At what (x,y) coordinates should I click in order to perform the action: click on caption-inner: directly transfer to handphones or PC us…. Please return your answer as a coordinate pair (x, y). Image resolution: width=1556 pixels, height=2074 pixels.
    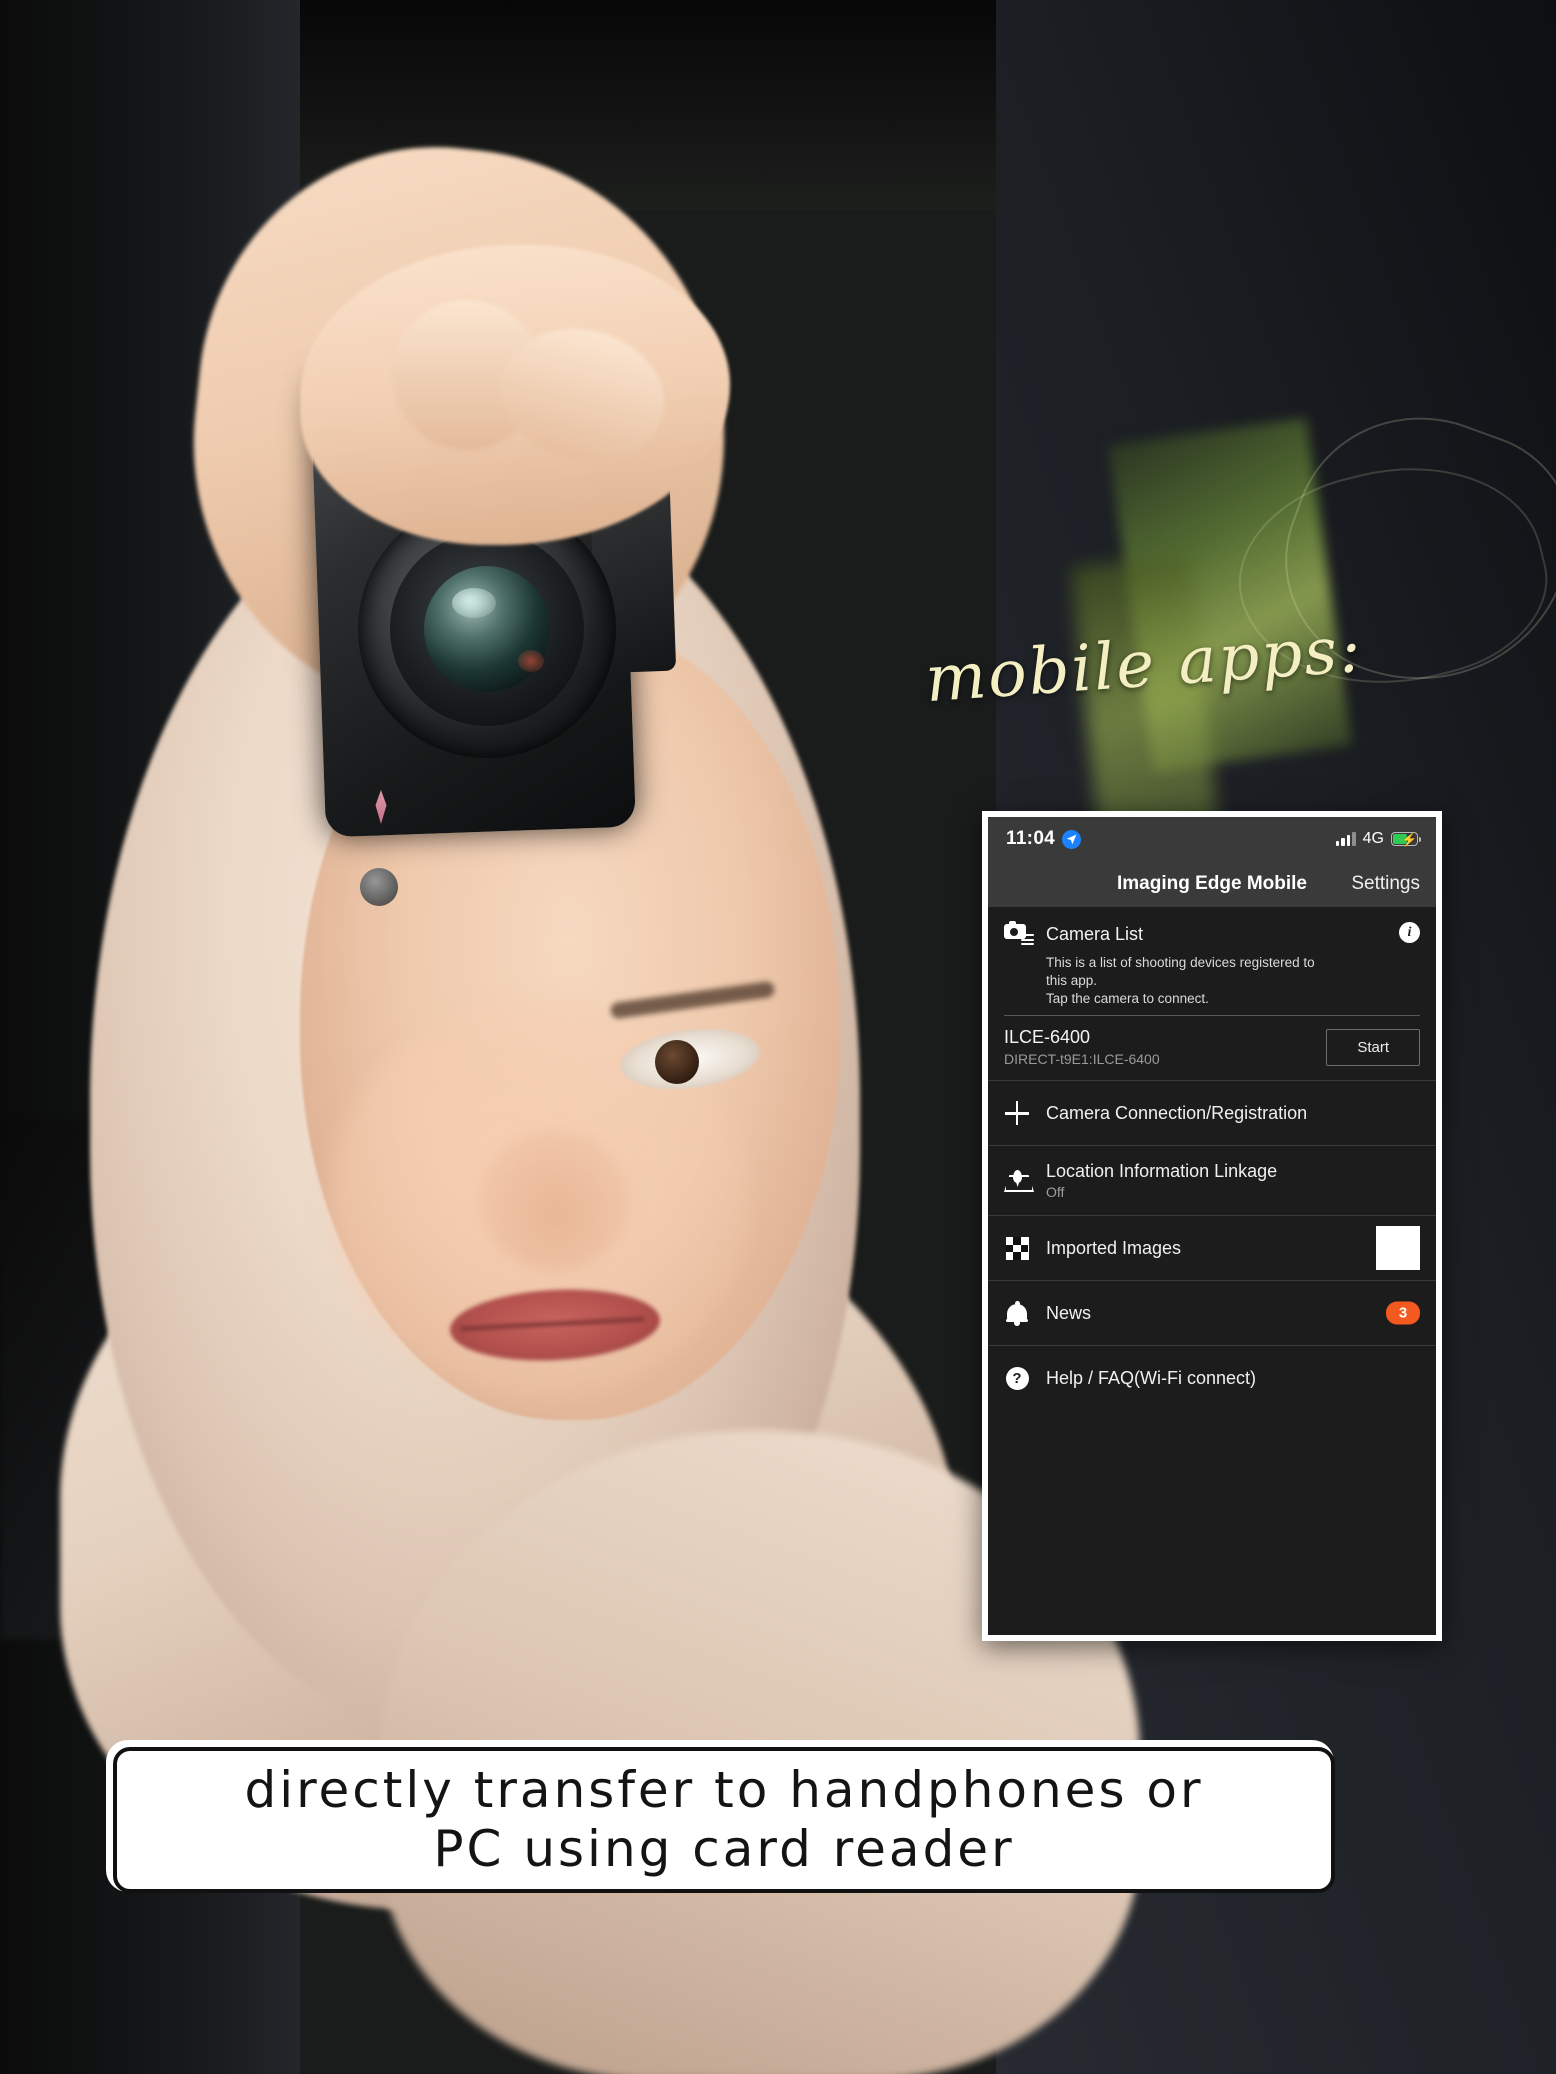
    Looking at the image, I should click on (724, 1820).